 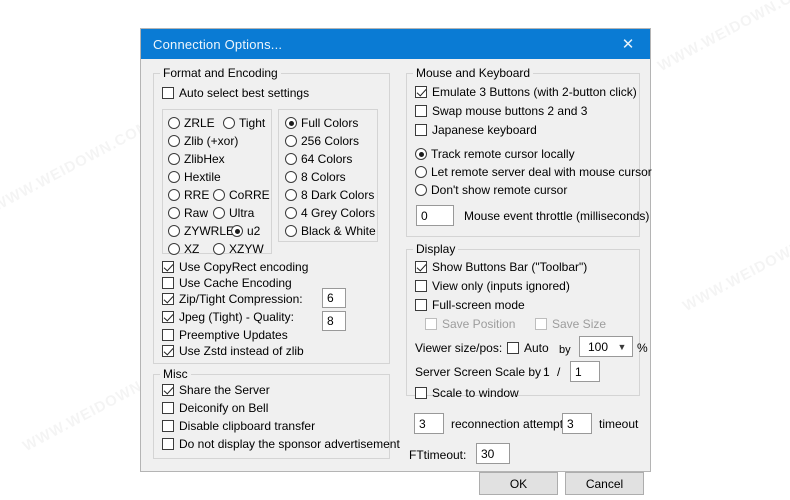 I want to click on timeout-label: timeout, so click(x=619, y=423).